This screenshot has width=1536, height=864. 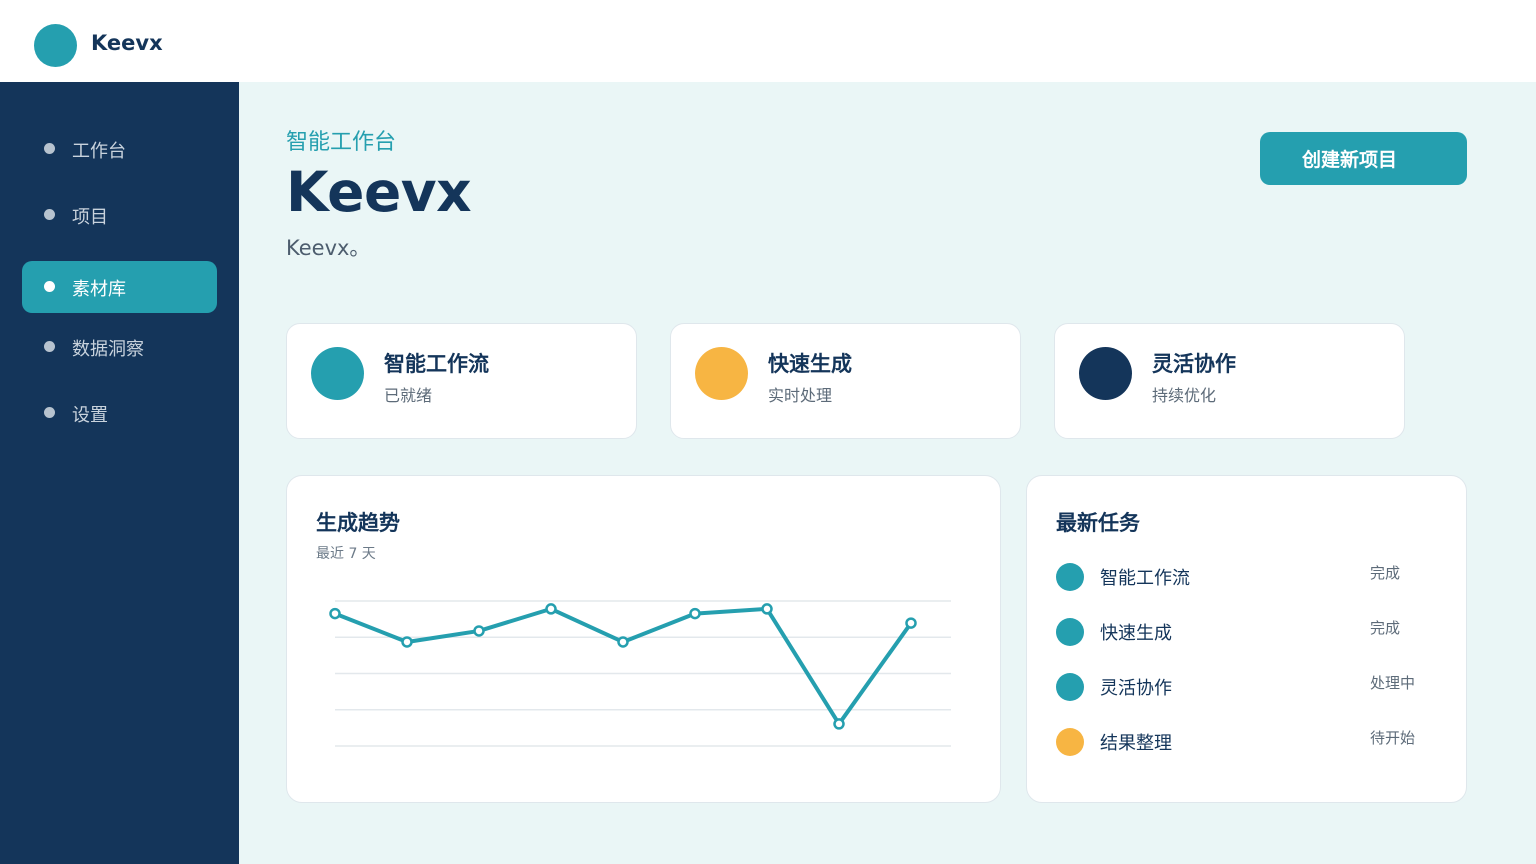 I want to click on sidebar-item-workbench: 工作台, so click(x=119, y=149).